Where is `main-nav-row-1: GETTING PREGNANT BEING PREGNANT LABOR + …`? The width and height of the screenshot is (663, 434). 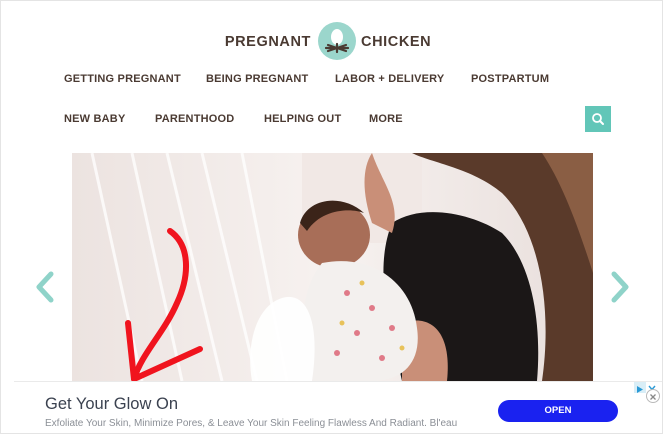
main-nav-row-1: GETTING PREGNANT BEING PREGNANT LABOR + … is located at coordinates (331, 81).